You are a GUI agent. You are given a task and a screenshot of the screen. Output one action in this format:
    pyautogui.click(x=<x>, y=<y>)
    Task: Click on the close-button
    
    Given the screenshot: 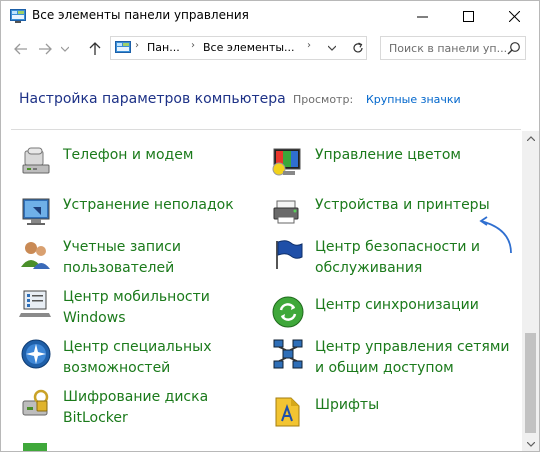 What is the action you would take?
    pyautogui.click(x=514, y=16)
    